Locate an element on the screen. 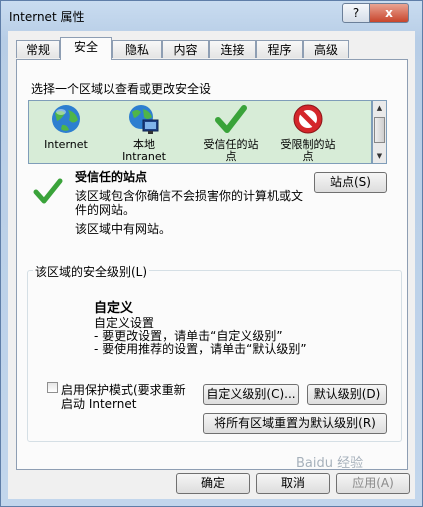 The height and width of the screenshot is (507, 423). protected-mode-label-line2: 启动 Internet is located at coordinates (99, 404).